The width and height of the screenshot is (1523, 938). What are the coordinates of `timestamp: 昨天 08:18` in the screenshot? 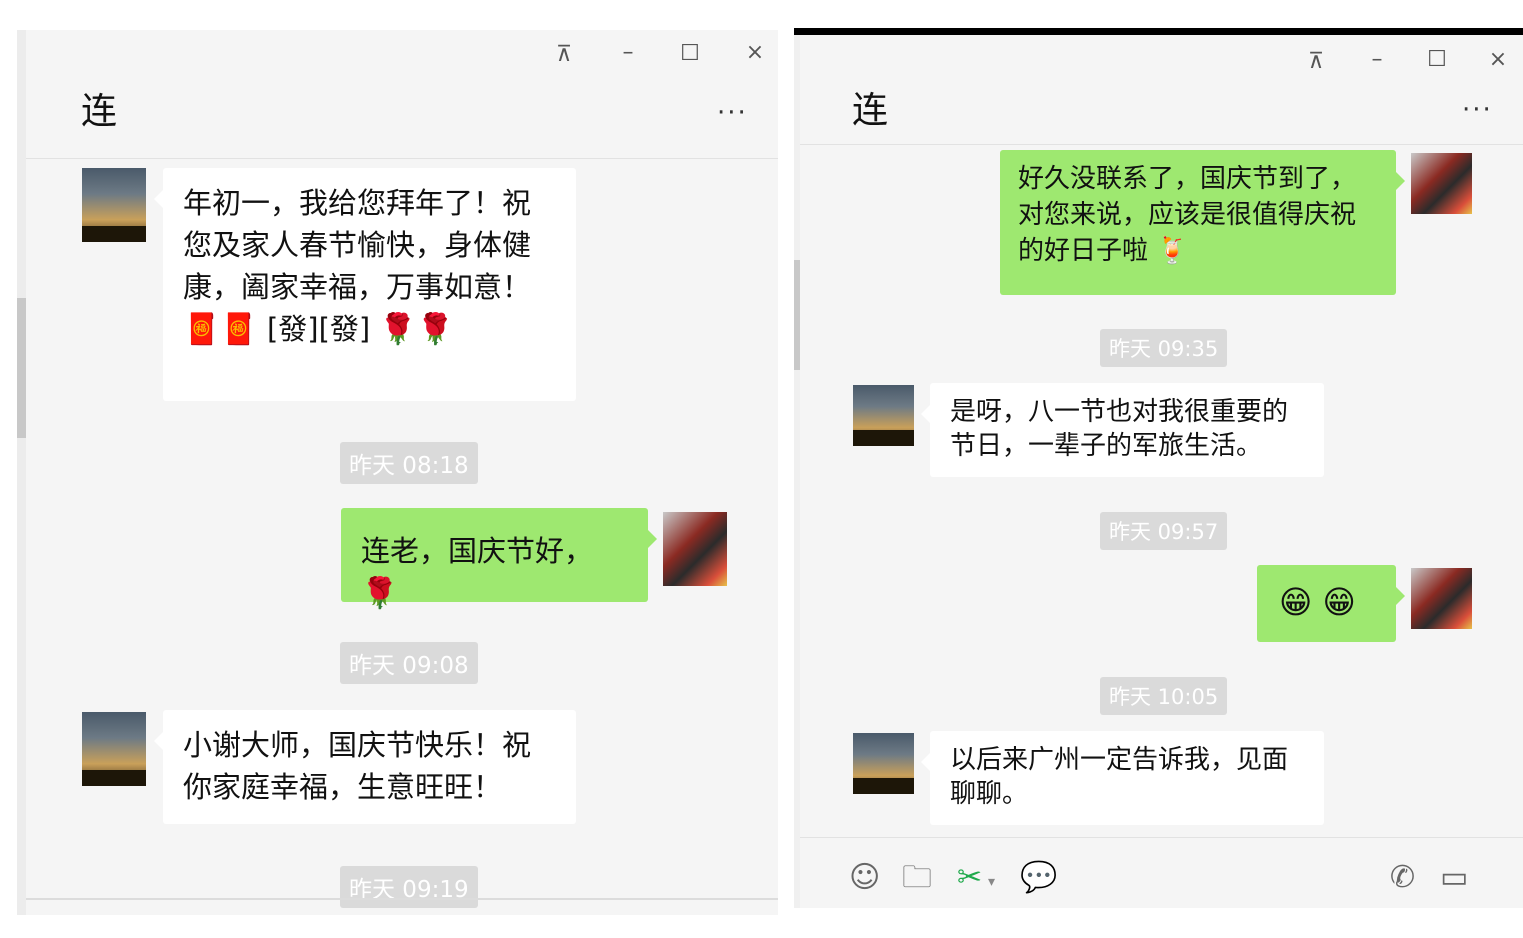 It's located at (409, 463).